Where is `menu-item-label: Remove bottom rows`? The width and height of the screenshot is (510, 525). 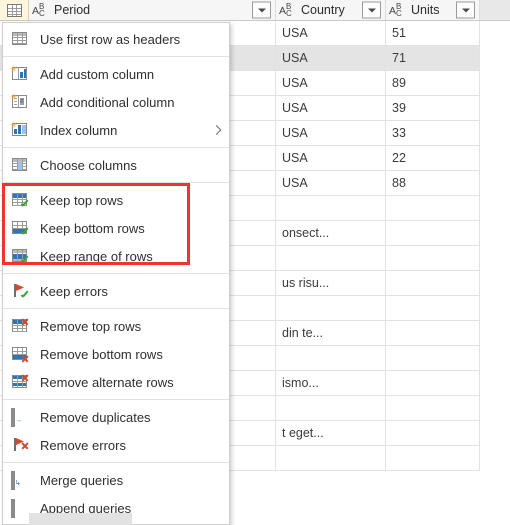
menu-item-label: Remove bottom rows is located at coordinates (101, 354).